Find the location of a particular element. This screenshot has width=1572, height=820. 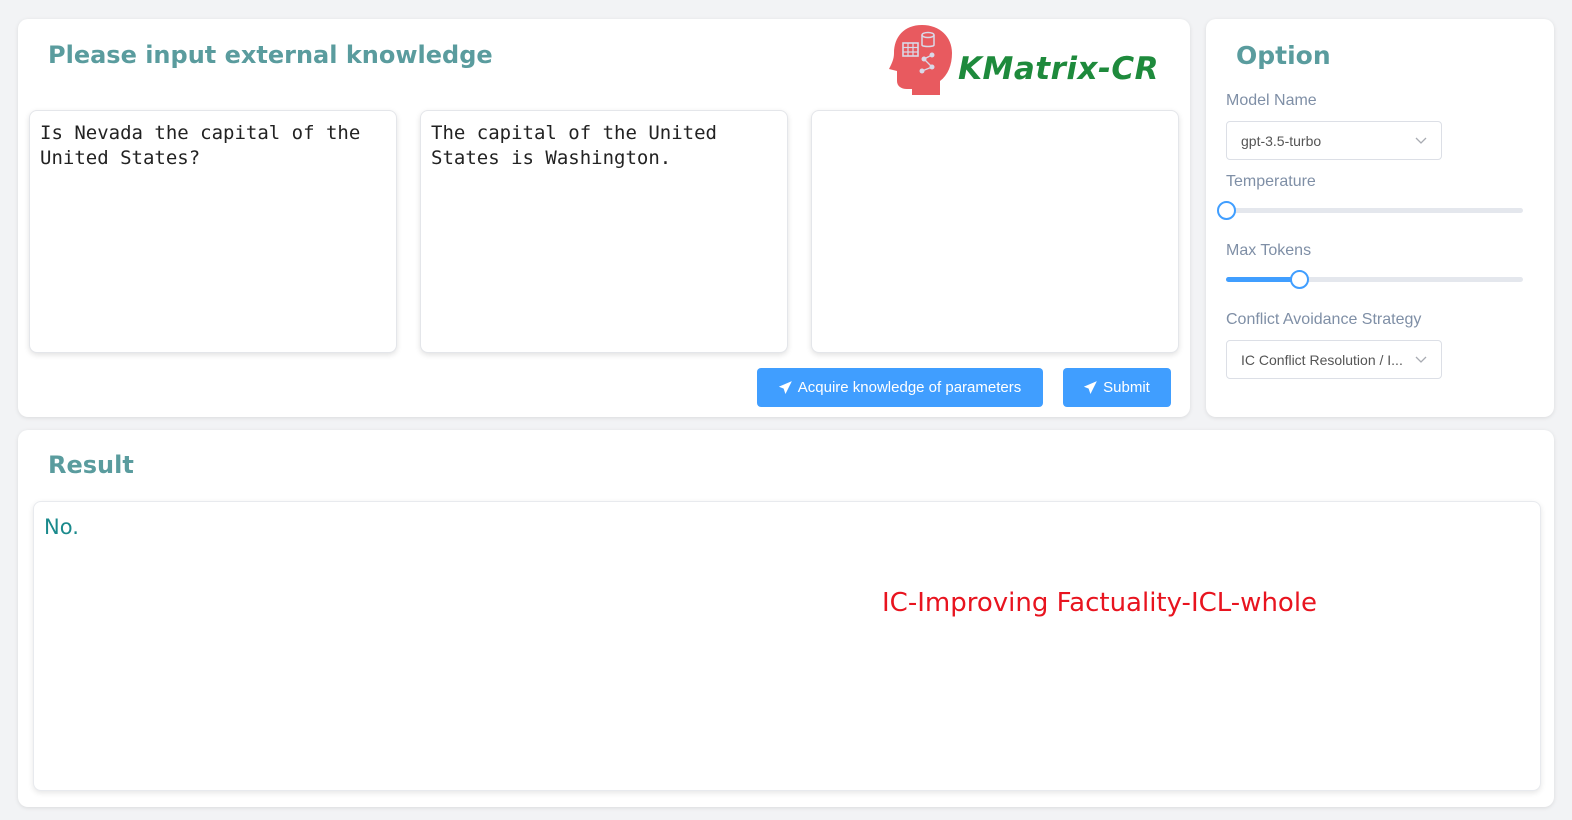

panel-title: Option is located at coordinates (1283, 55).